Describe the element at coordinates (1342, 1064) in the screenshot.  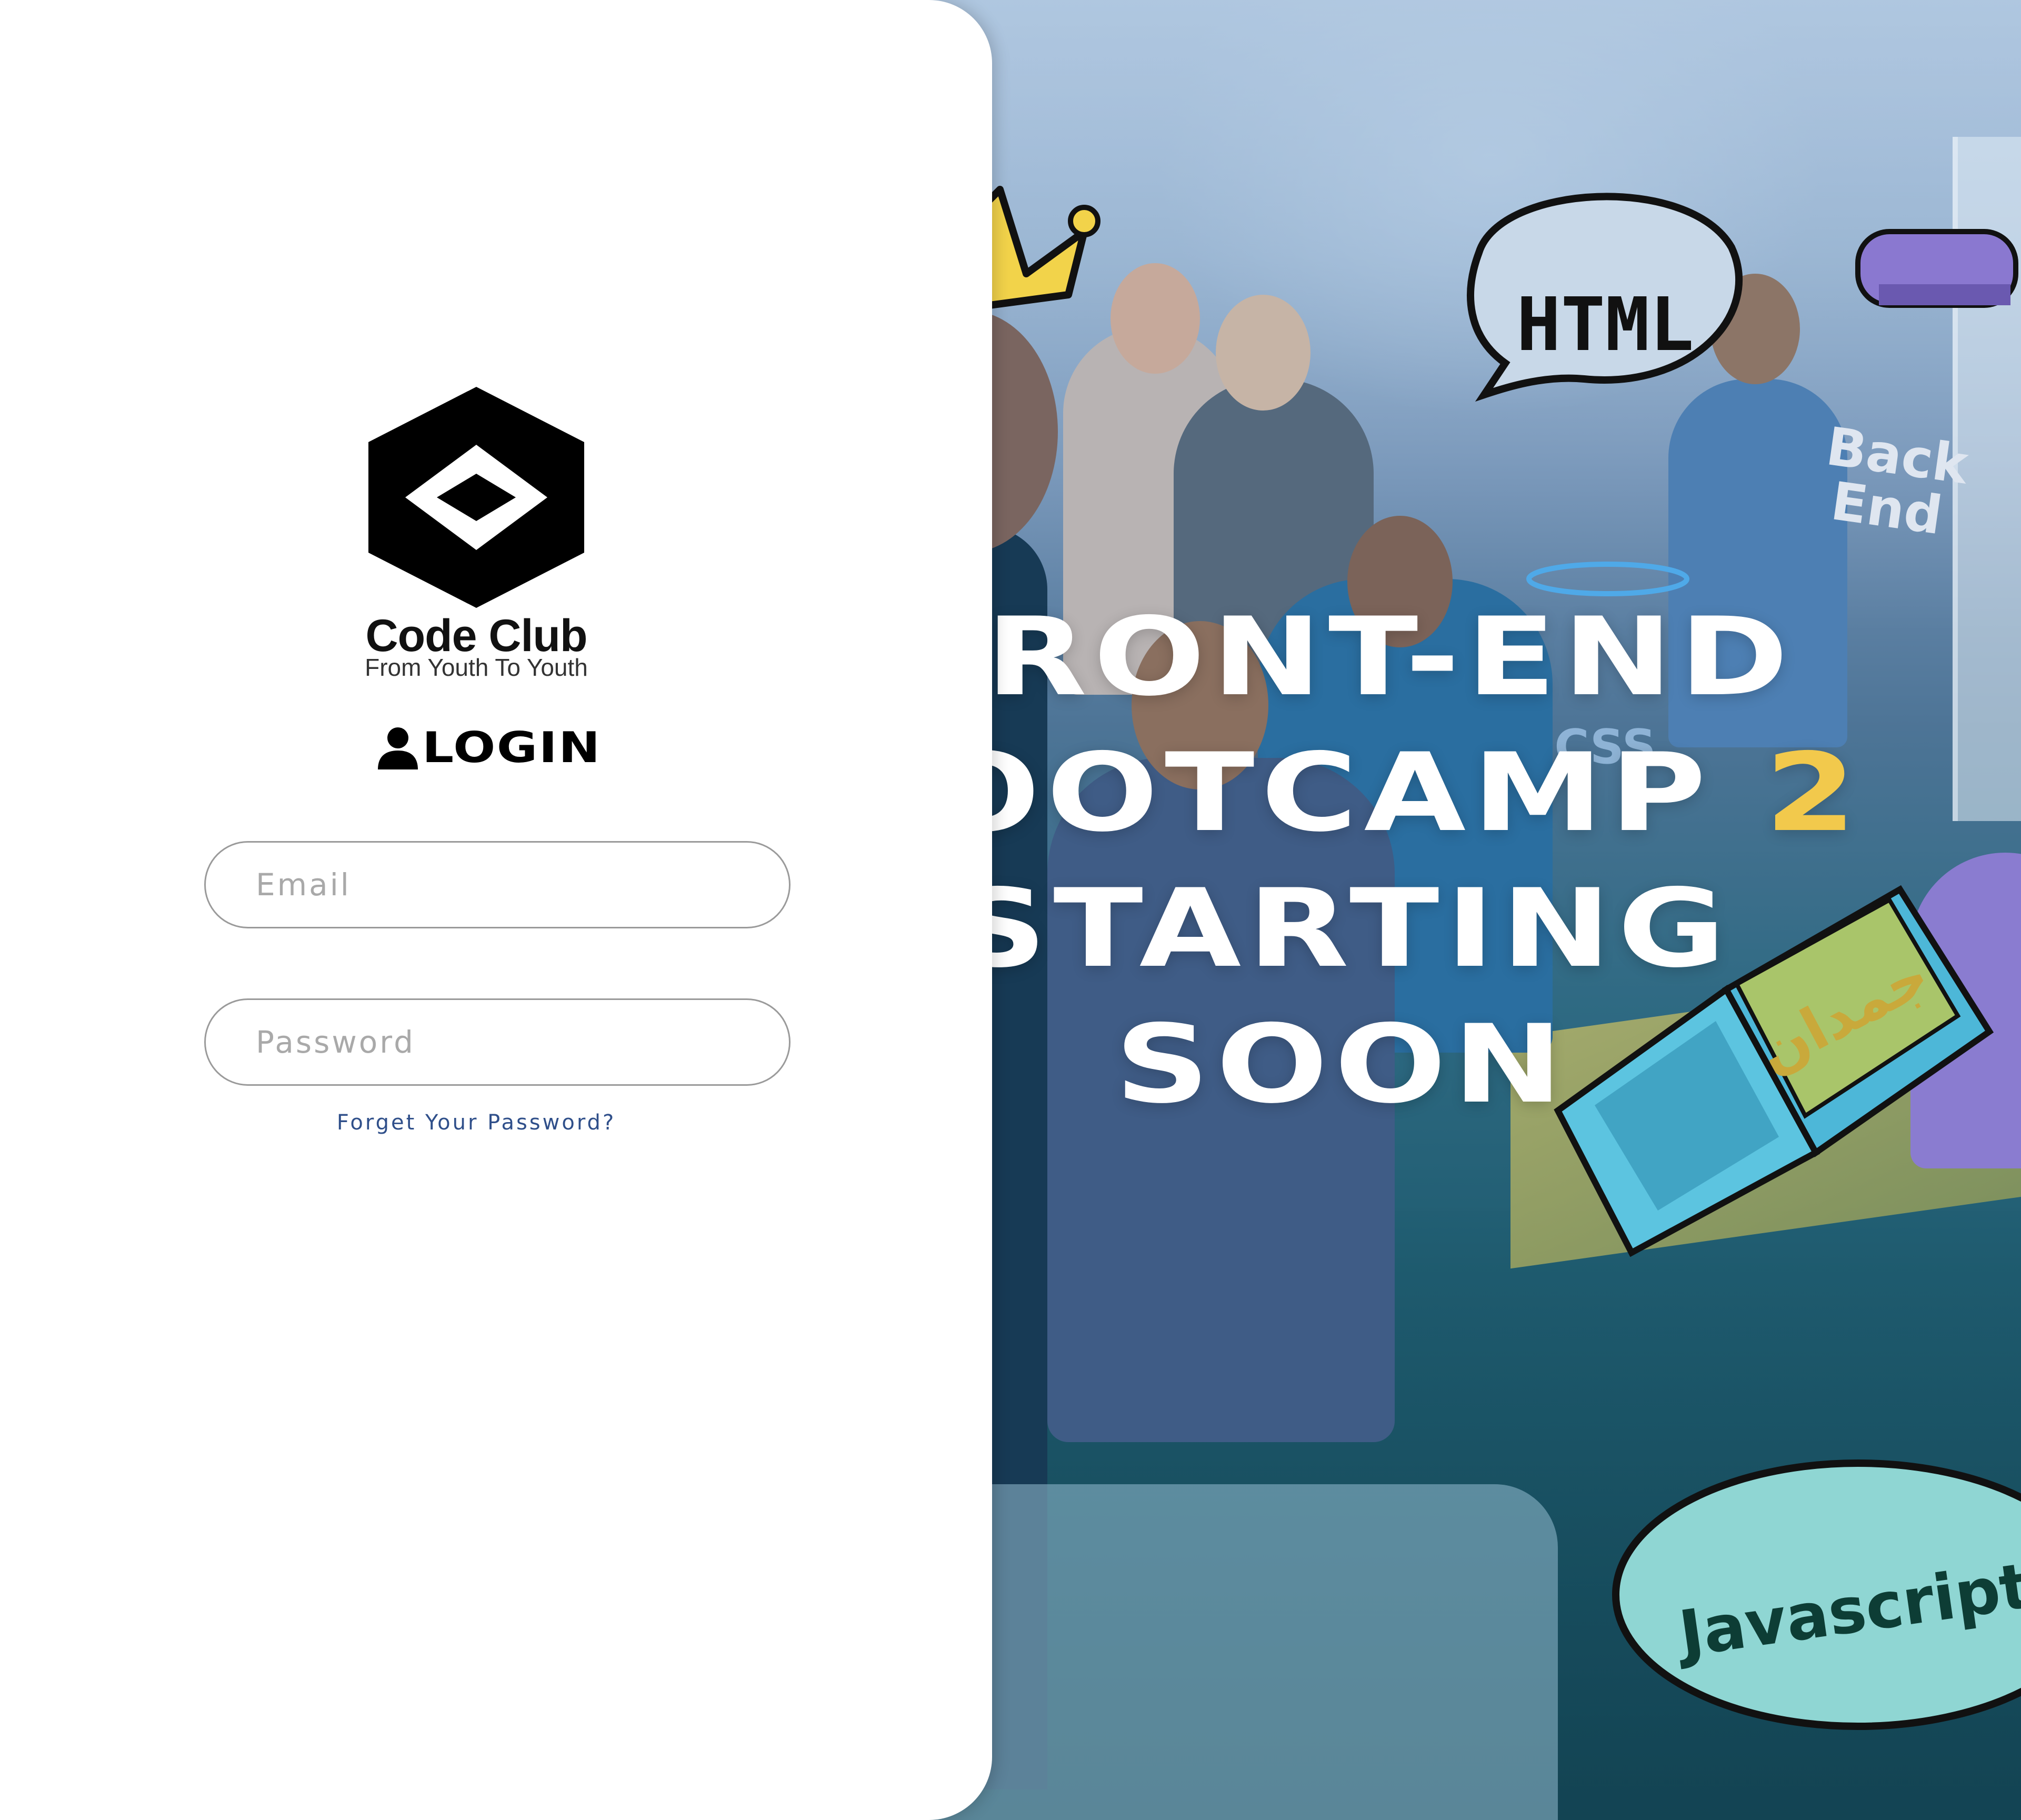
I see `headline-line-4: SOON` at that location.